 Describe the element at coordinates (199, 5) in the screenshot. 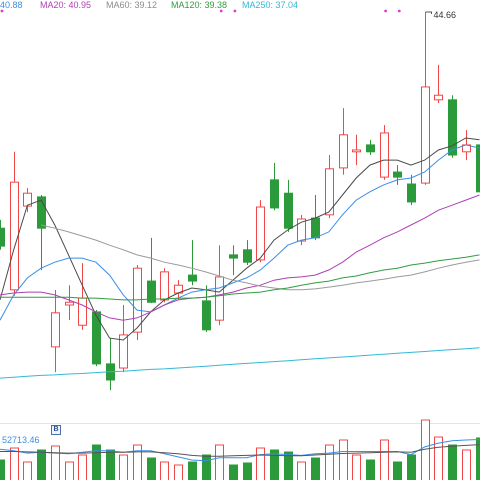

I see `legend-ma120: MA120: 39.38` at that location.